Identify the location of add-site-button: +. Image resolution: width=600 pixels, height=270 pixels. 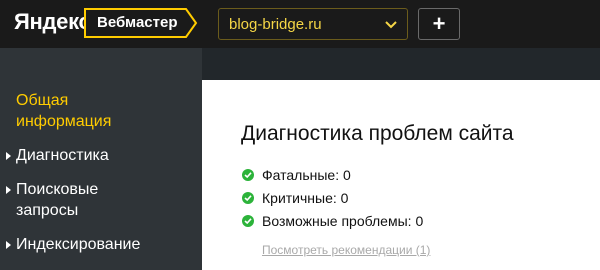
(439, 24).